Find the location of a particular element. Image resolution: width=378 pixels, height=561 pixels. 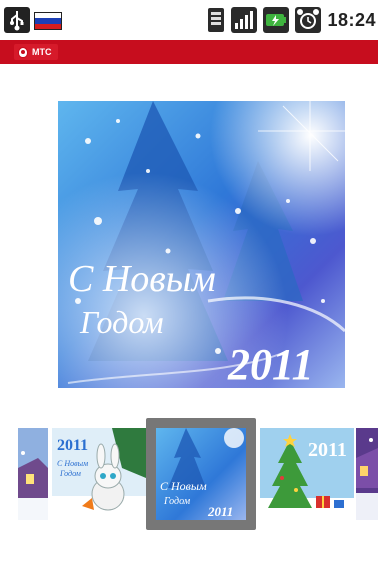

card-line2: Годом is located at coordinates (121, 322).